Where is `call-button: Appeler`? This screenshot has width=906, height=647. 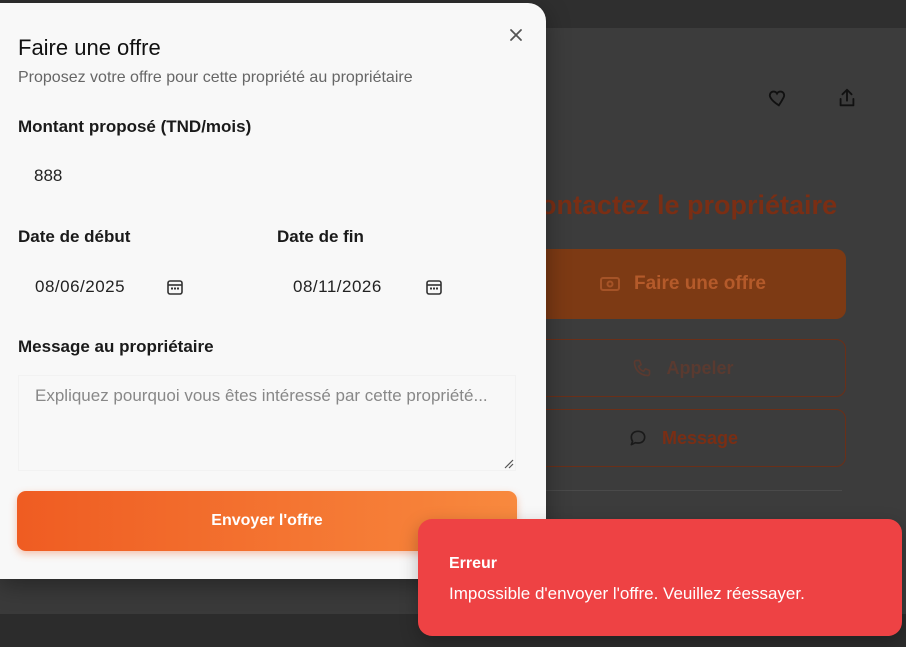 call-button: Appeler is located at coordinates (683, 368).